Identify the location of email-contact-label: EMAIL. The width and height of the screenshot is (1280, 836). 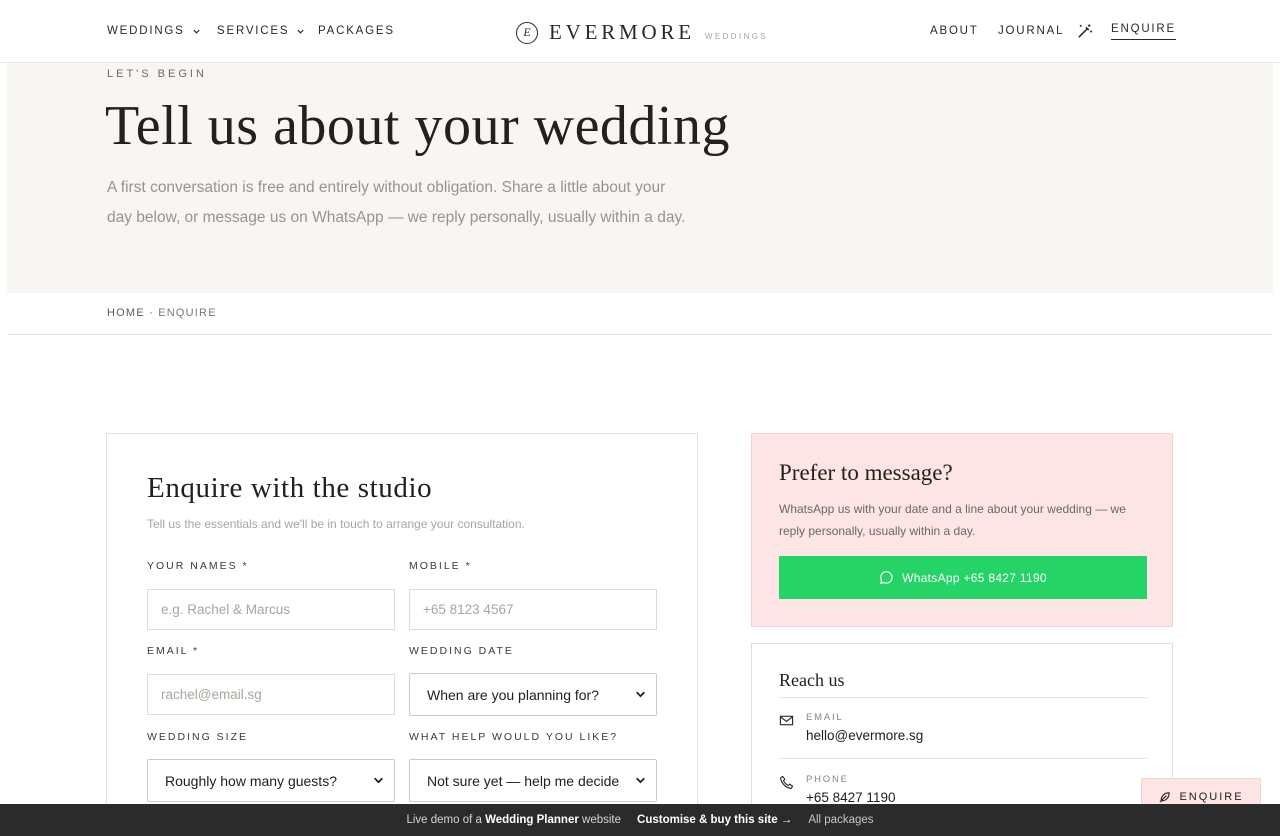
(825, 717).